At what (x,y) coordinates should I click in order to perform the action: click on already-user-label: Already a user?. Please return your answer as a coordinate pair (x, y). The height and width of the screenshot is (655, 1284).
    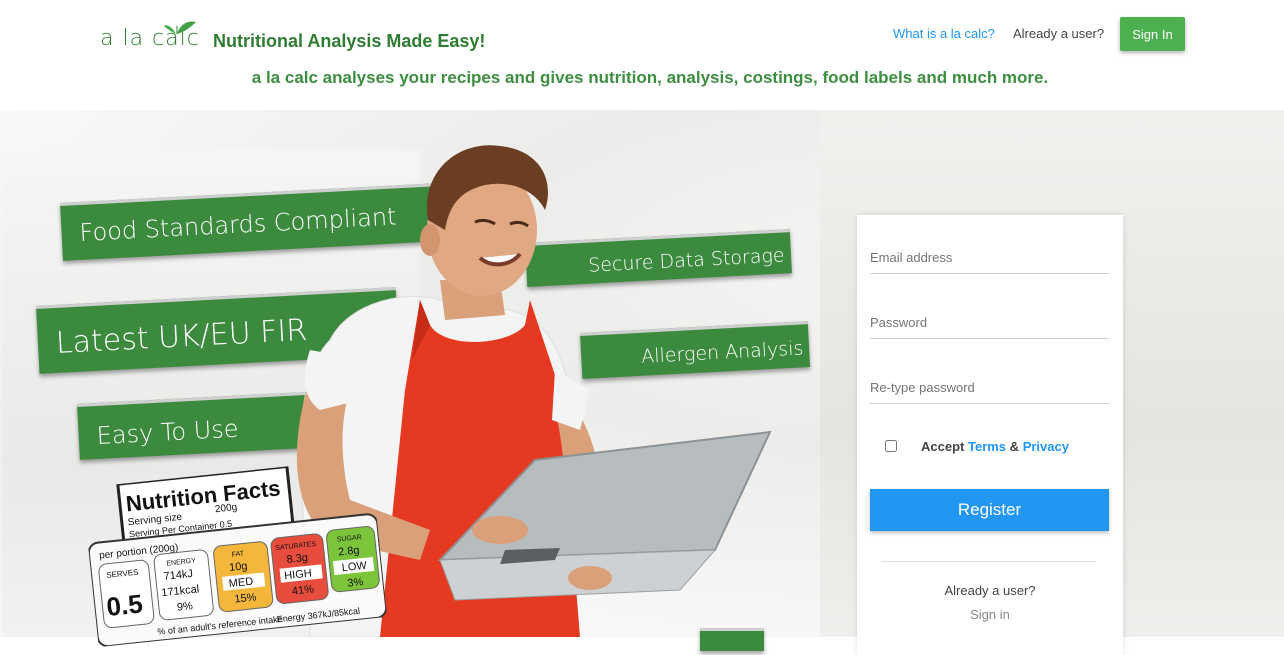
    Looking at the image, I should click on (990, 590).